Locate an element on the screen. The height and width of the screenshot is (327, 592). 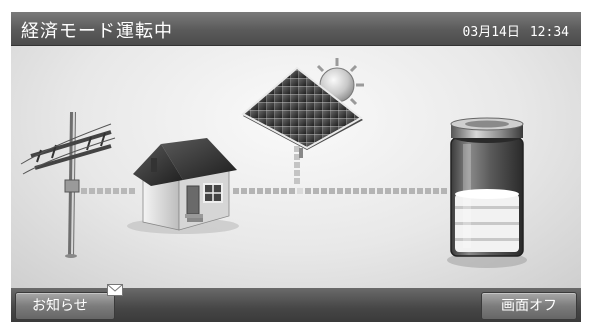
flow-line-grid-to-house is located at coordinates (108, 191).